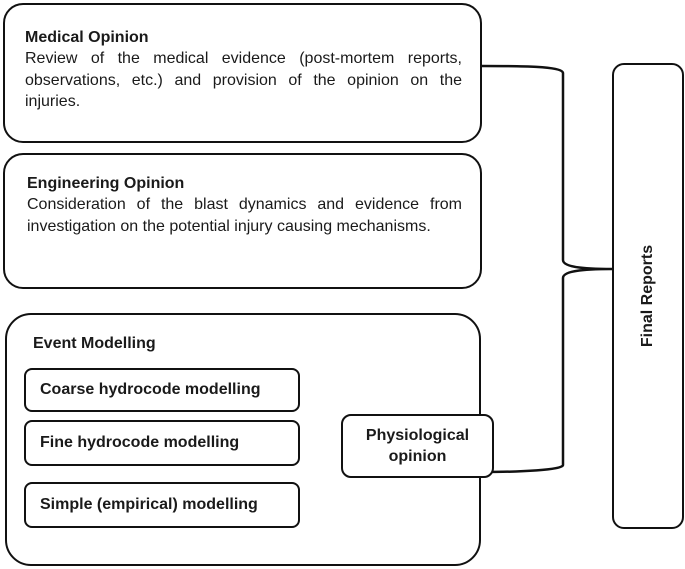 The width and height of the screenshot is (685, 569). I want to click on physiological-opinion-box: Physiological opinion, so click(417, 446).